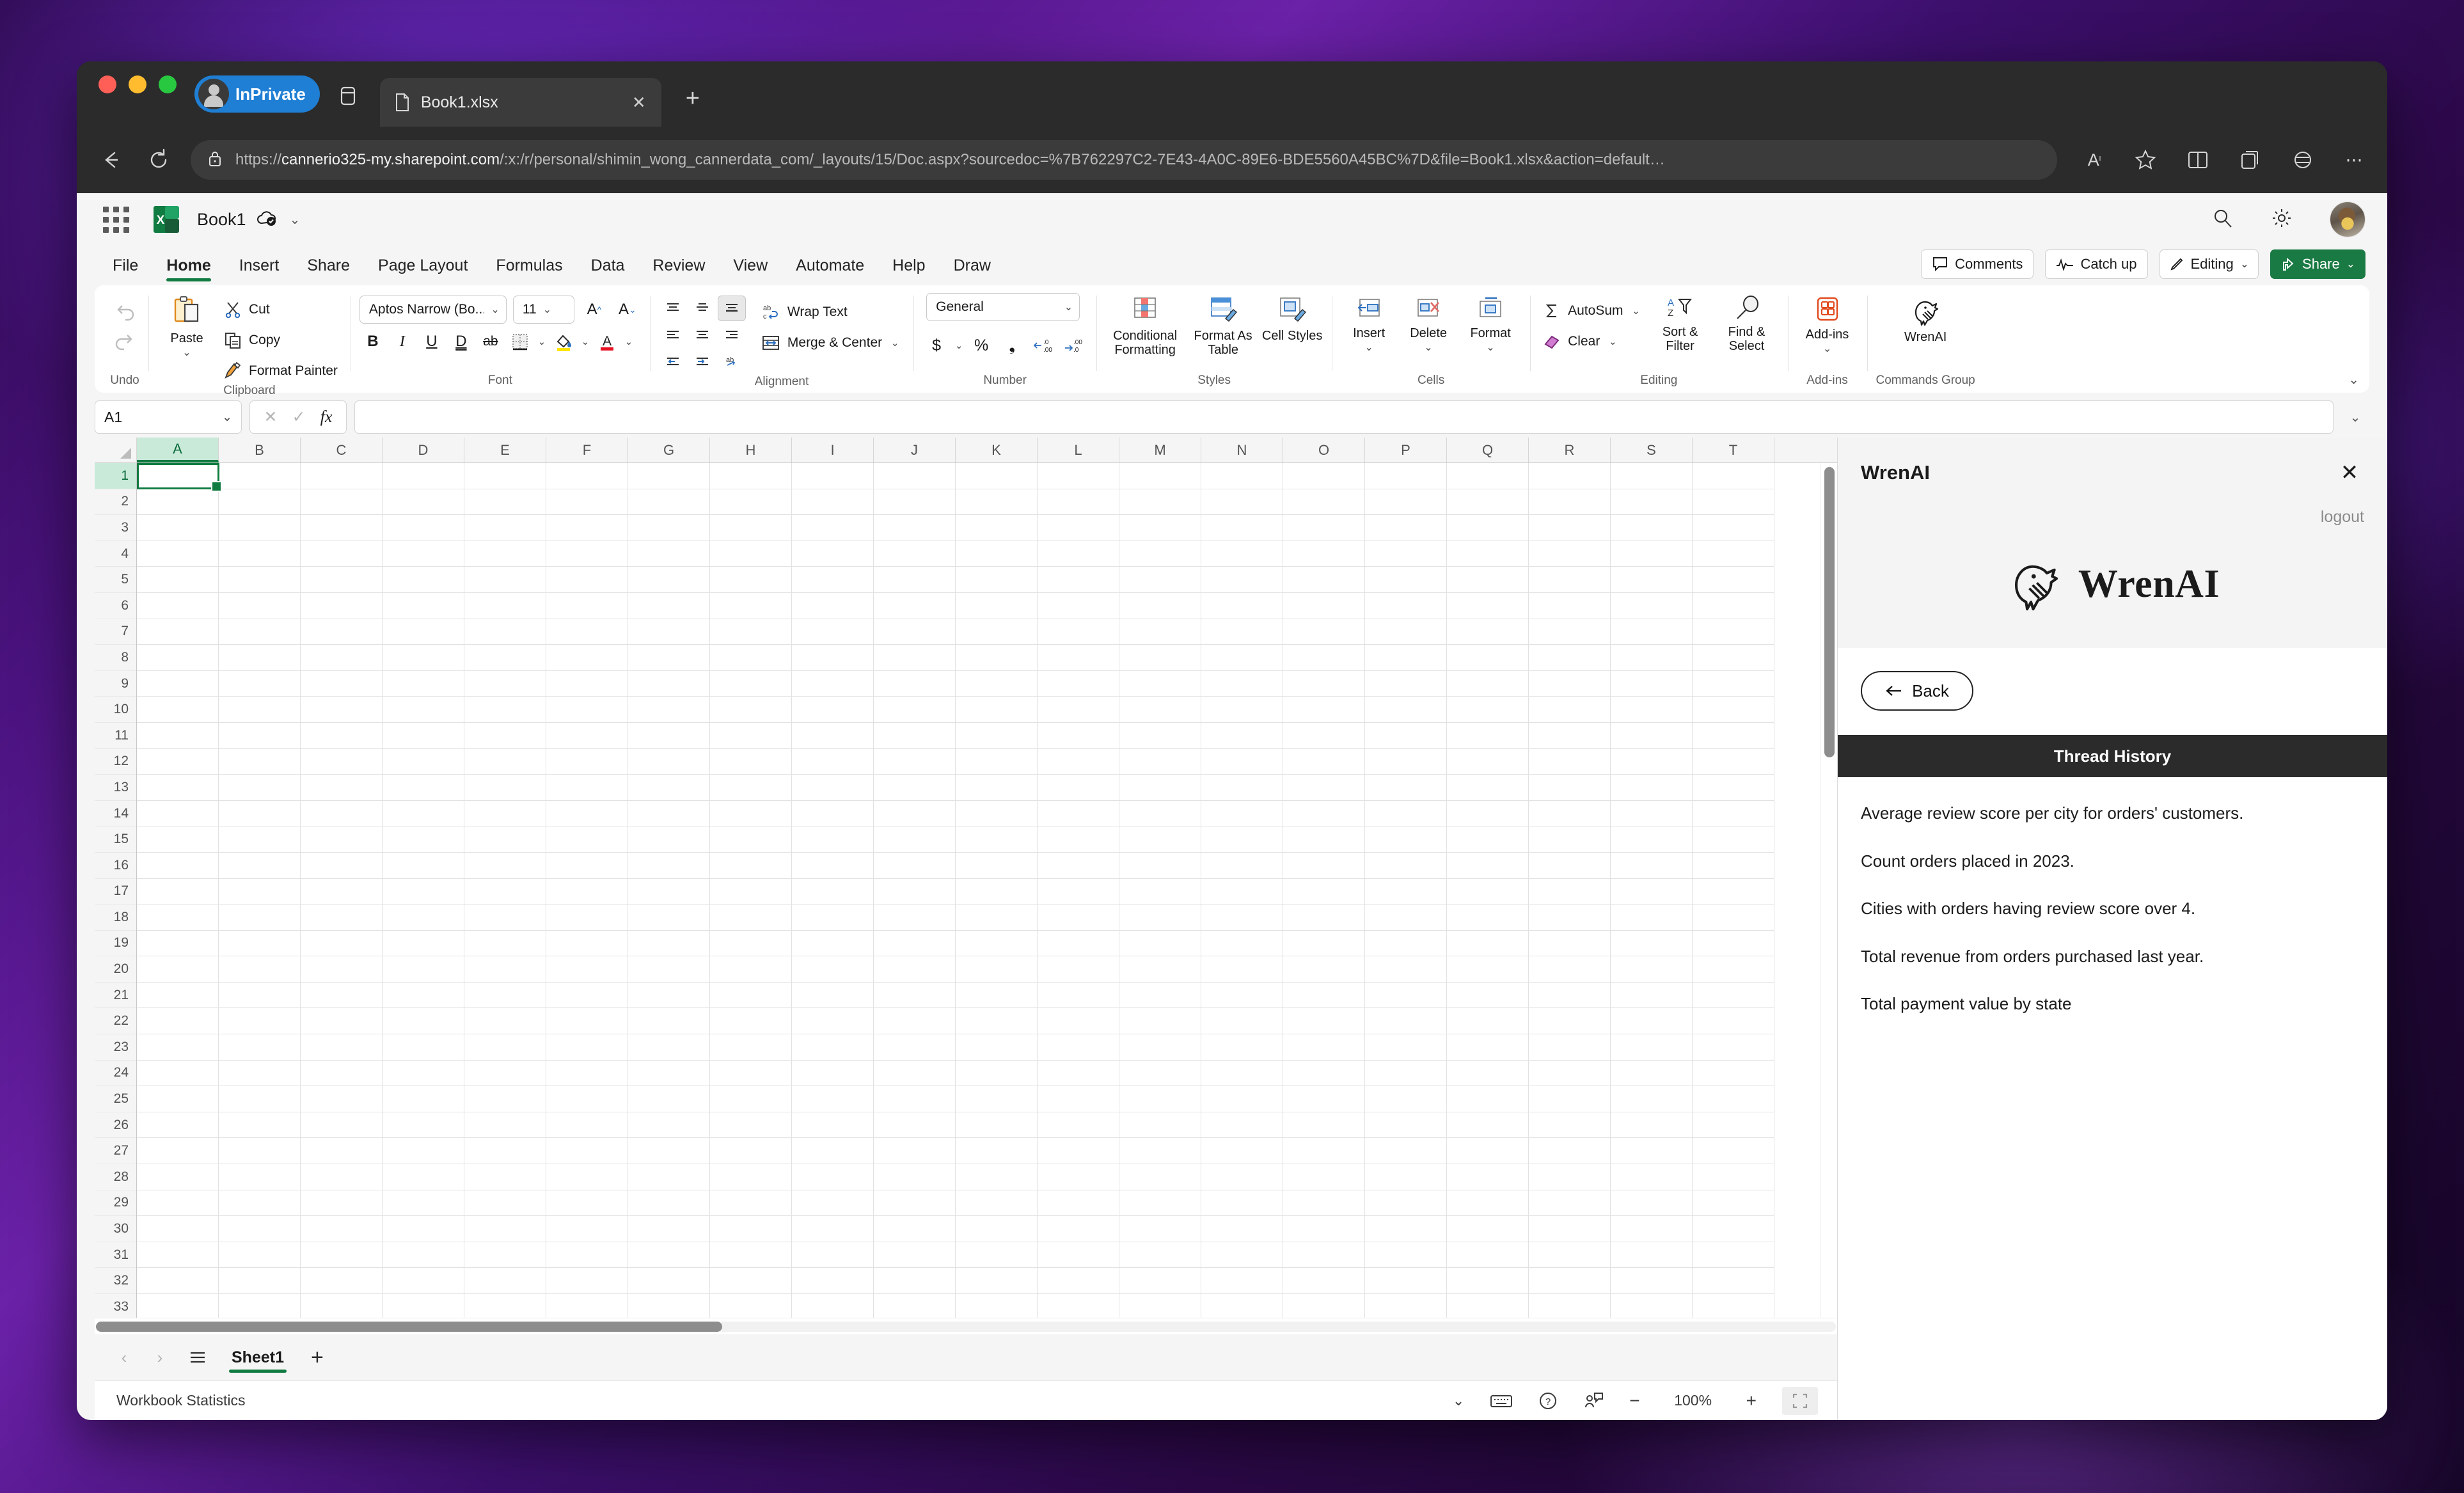 The height and width of the screenshot is (1493, 2464). I want to click on cell-M32, so click(1160, 1281).